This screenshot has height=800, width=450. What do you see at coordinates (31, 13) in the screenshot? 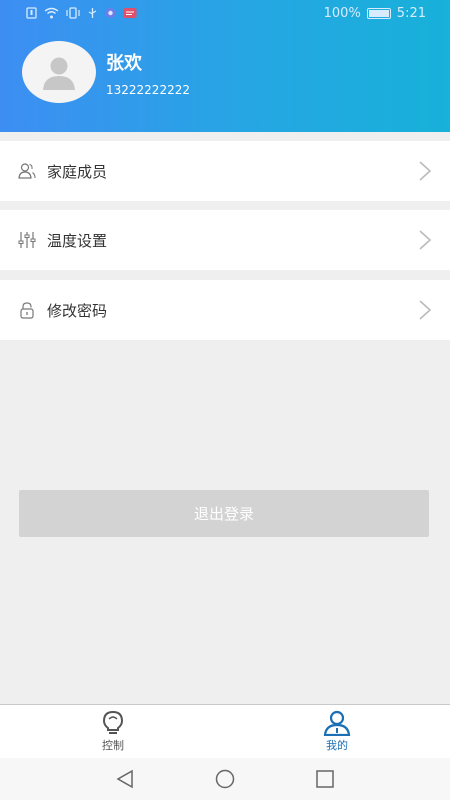
I see `sim-icon` at bounding box center [31, 13].